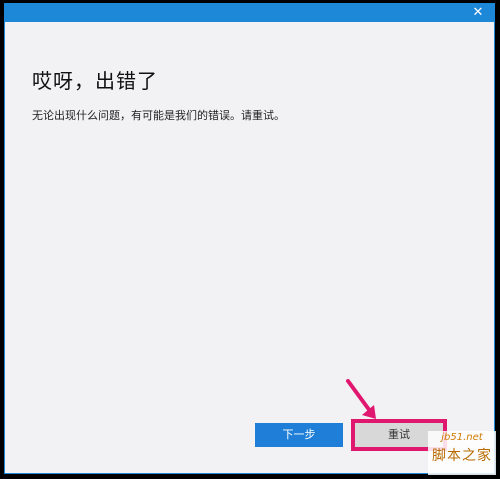  I want to click on title-bar: ✕, so click(249, 13).